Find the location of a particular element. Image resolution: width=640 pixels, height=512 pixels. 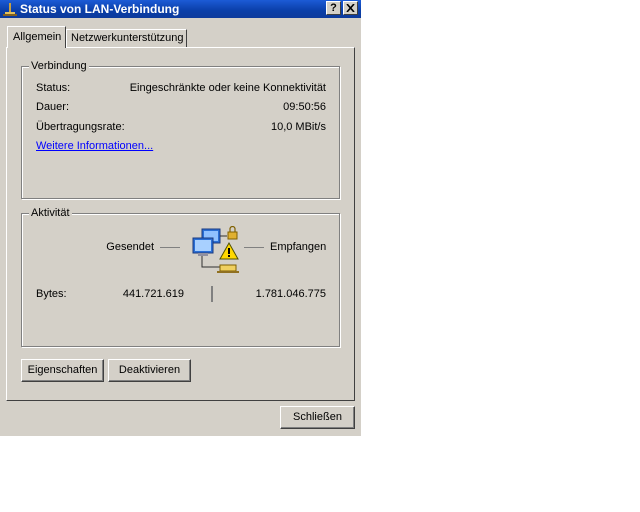

disable-button: Deaktivieren is located at coordinates (149, 370).